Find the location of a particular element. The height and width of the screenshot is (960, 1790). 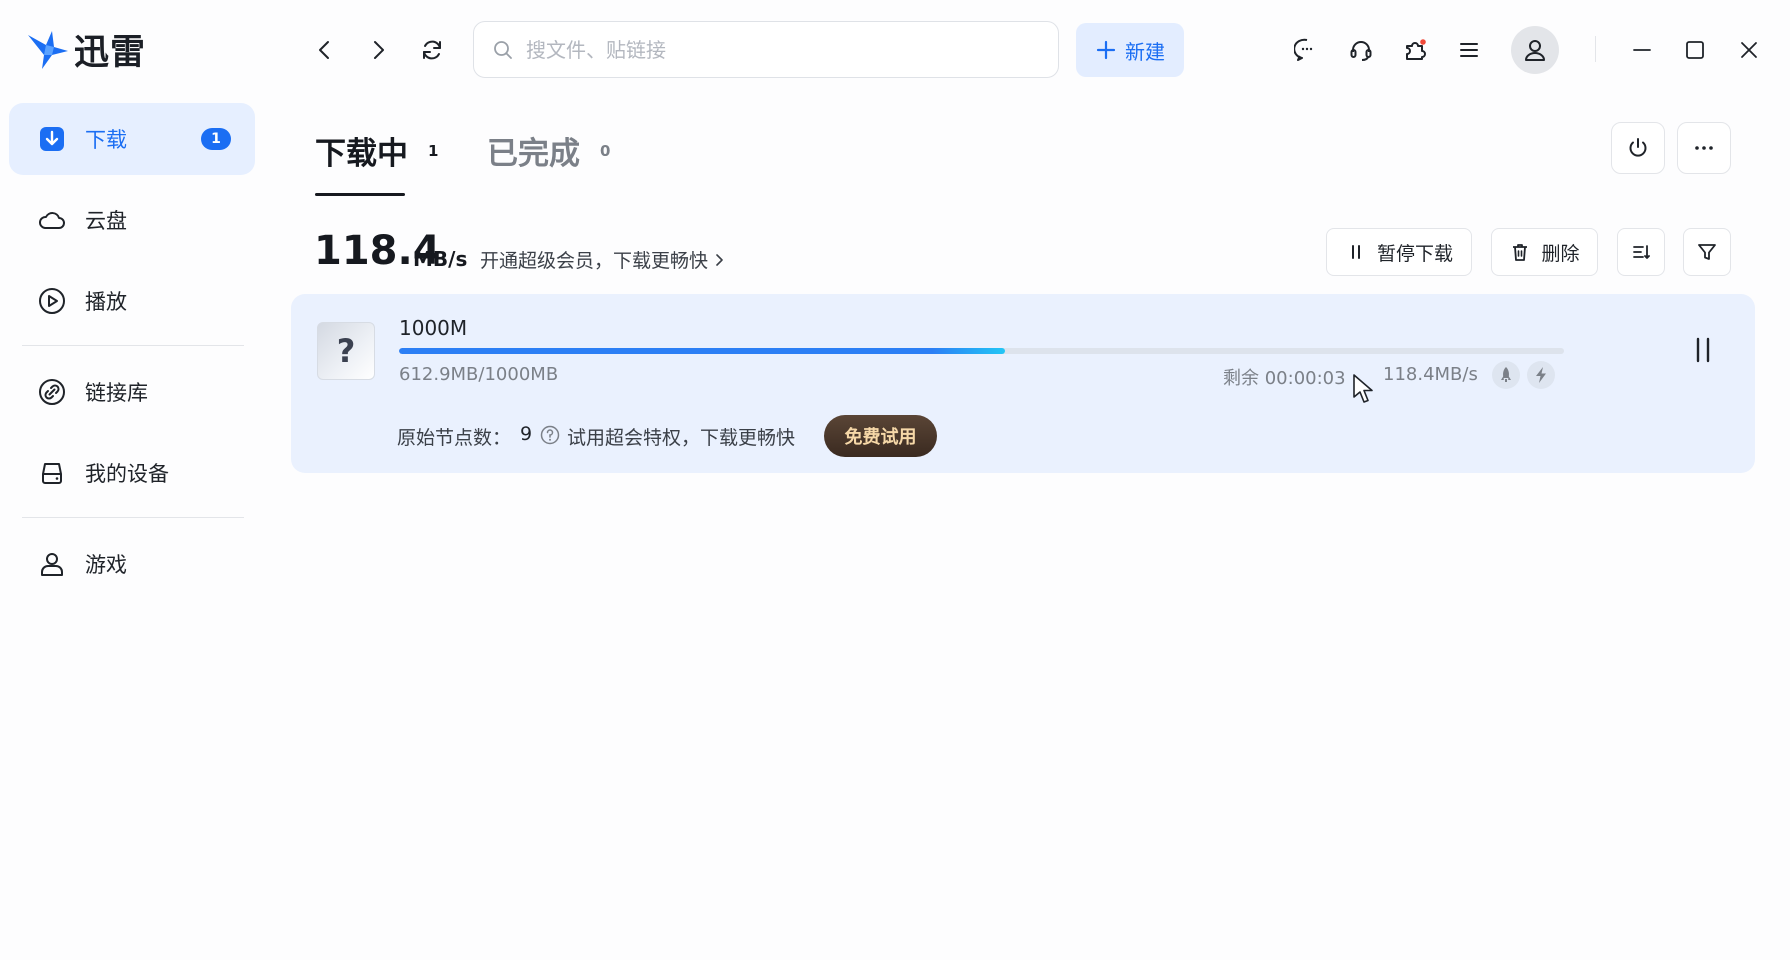

sidebar-item-label: 云盘 is located at coordinates (106, 221).